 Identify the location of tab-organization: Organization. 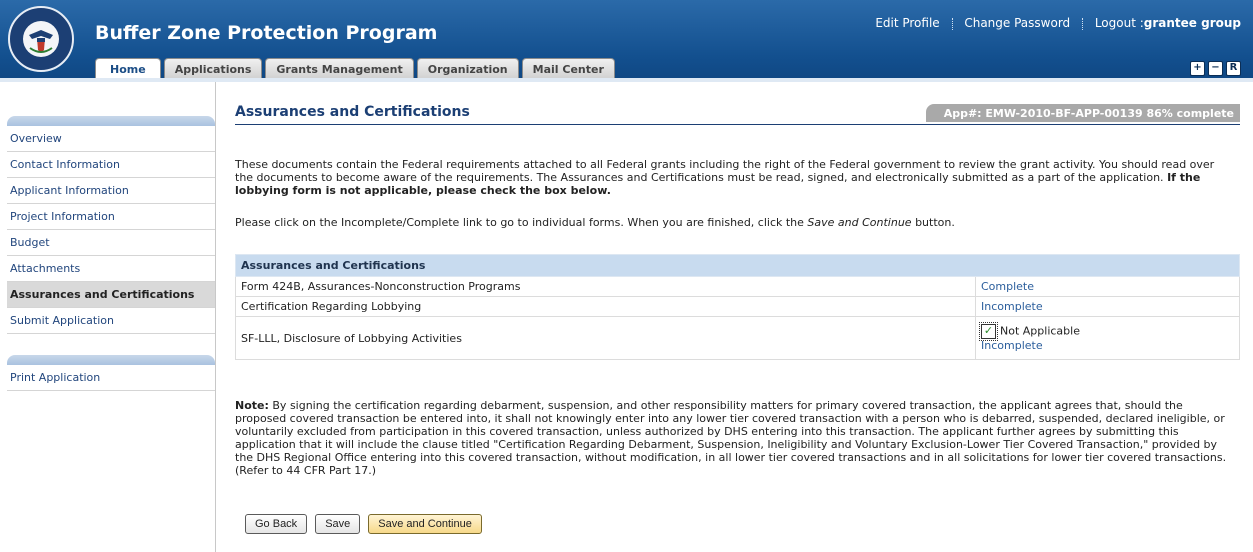
(467, 69).